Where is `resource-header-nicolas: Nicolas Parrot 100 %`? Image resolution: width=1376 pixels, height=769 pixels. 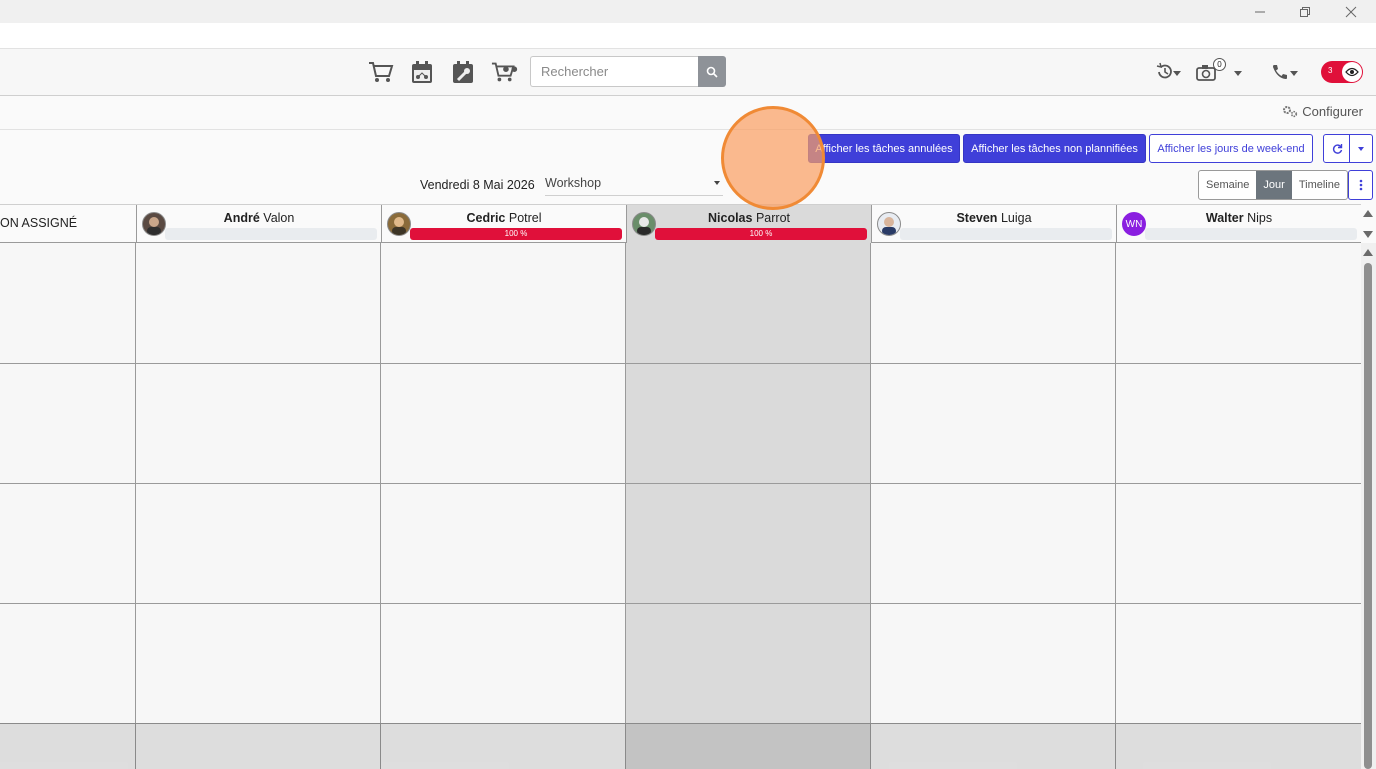 resource-header-nicolas: Nicolas Parrot 100 % is located at coordinates (748, 224).